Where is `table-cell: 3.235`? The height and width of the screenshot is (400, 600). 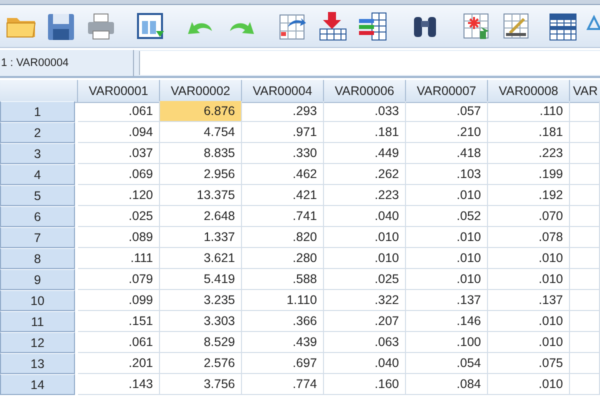 table-cell: 3.235 is located at coordinates (201, 300).